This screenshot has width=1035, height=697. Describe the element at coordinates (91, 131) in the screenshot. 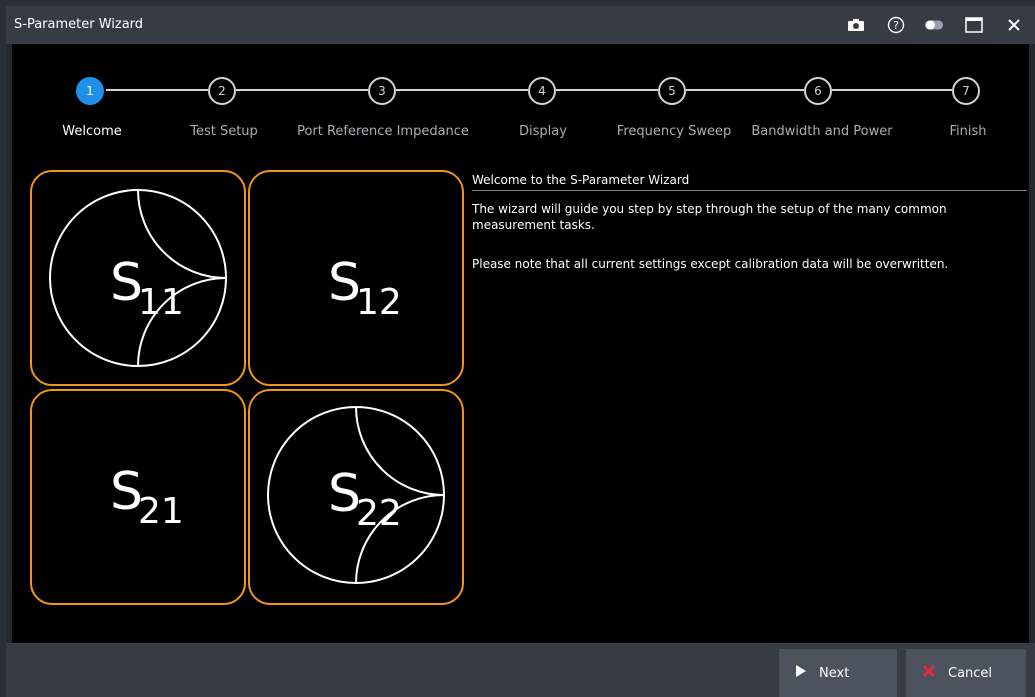

I see `step-1-label: Welcome` at that location.